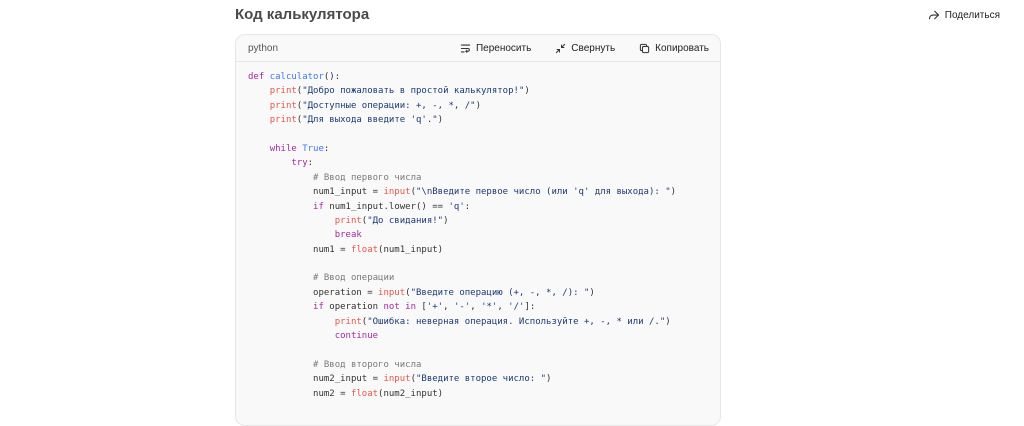 The width and height of the screenshot is (1024, 426). I want to click on code-token: (num1_input), so click(411, 249).